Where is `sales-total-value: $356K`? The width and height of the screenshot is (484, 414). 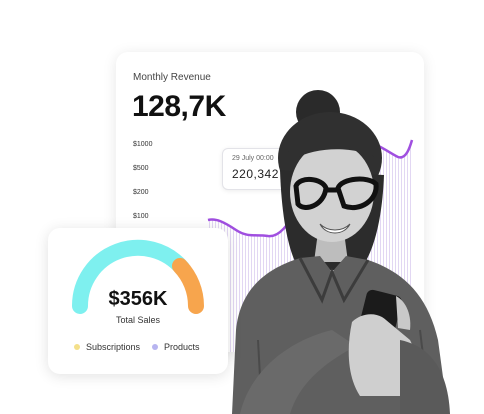
sales-total-value: $356K is located at coordinates (138, 299).